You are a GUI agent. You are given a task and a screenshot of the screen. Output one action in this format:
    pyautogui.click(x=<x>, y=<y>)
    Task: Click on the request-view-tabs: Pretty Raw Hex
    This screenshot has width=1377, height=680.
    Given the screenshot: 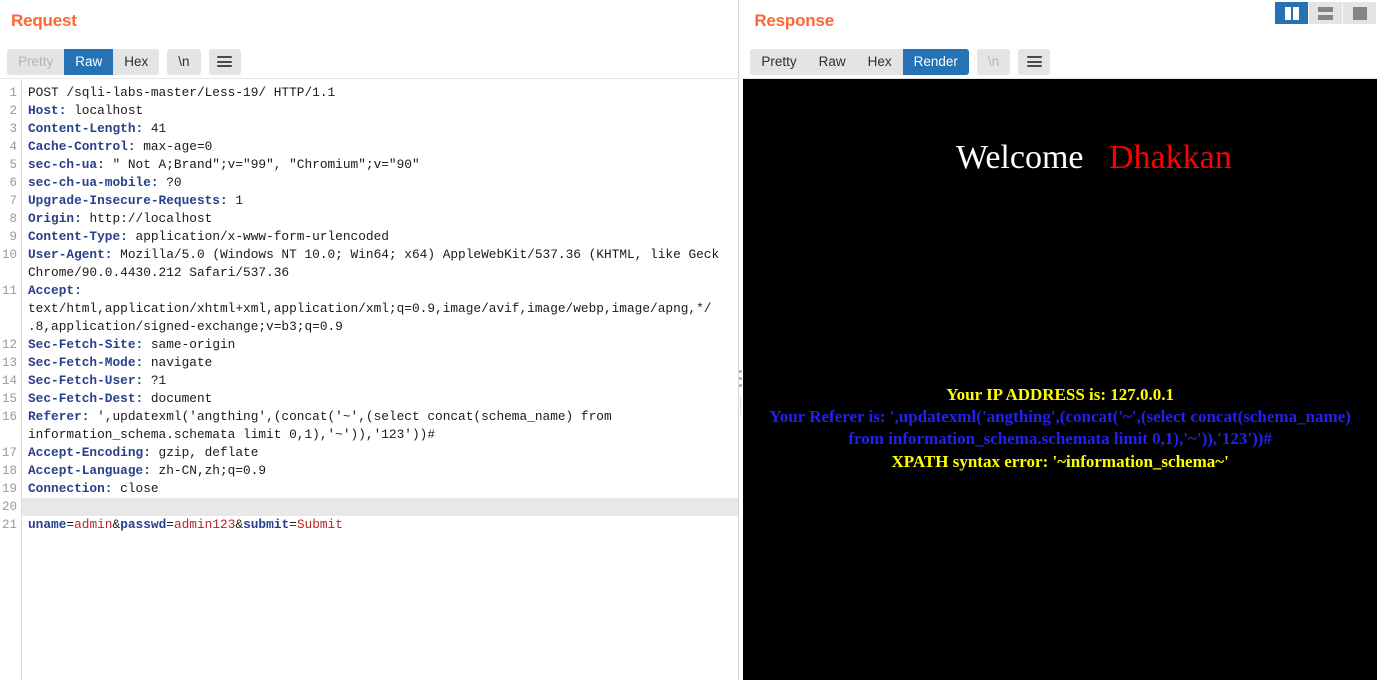 What is the action you would take?
    pyautogui.click(x=83, y=61)
    